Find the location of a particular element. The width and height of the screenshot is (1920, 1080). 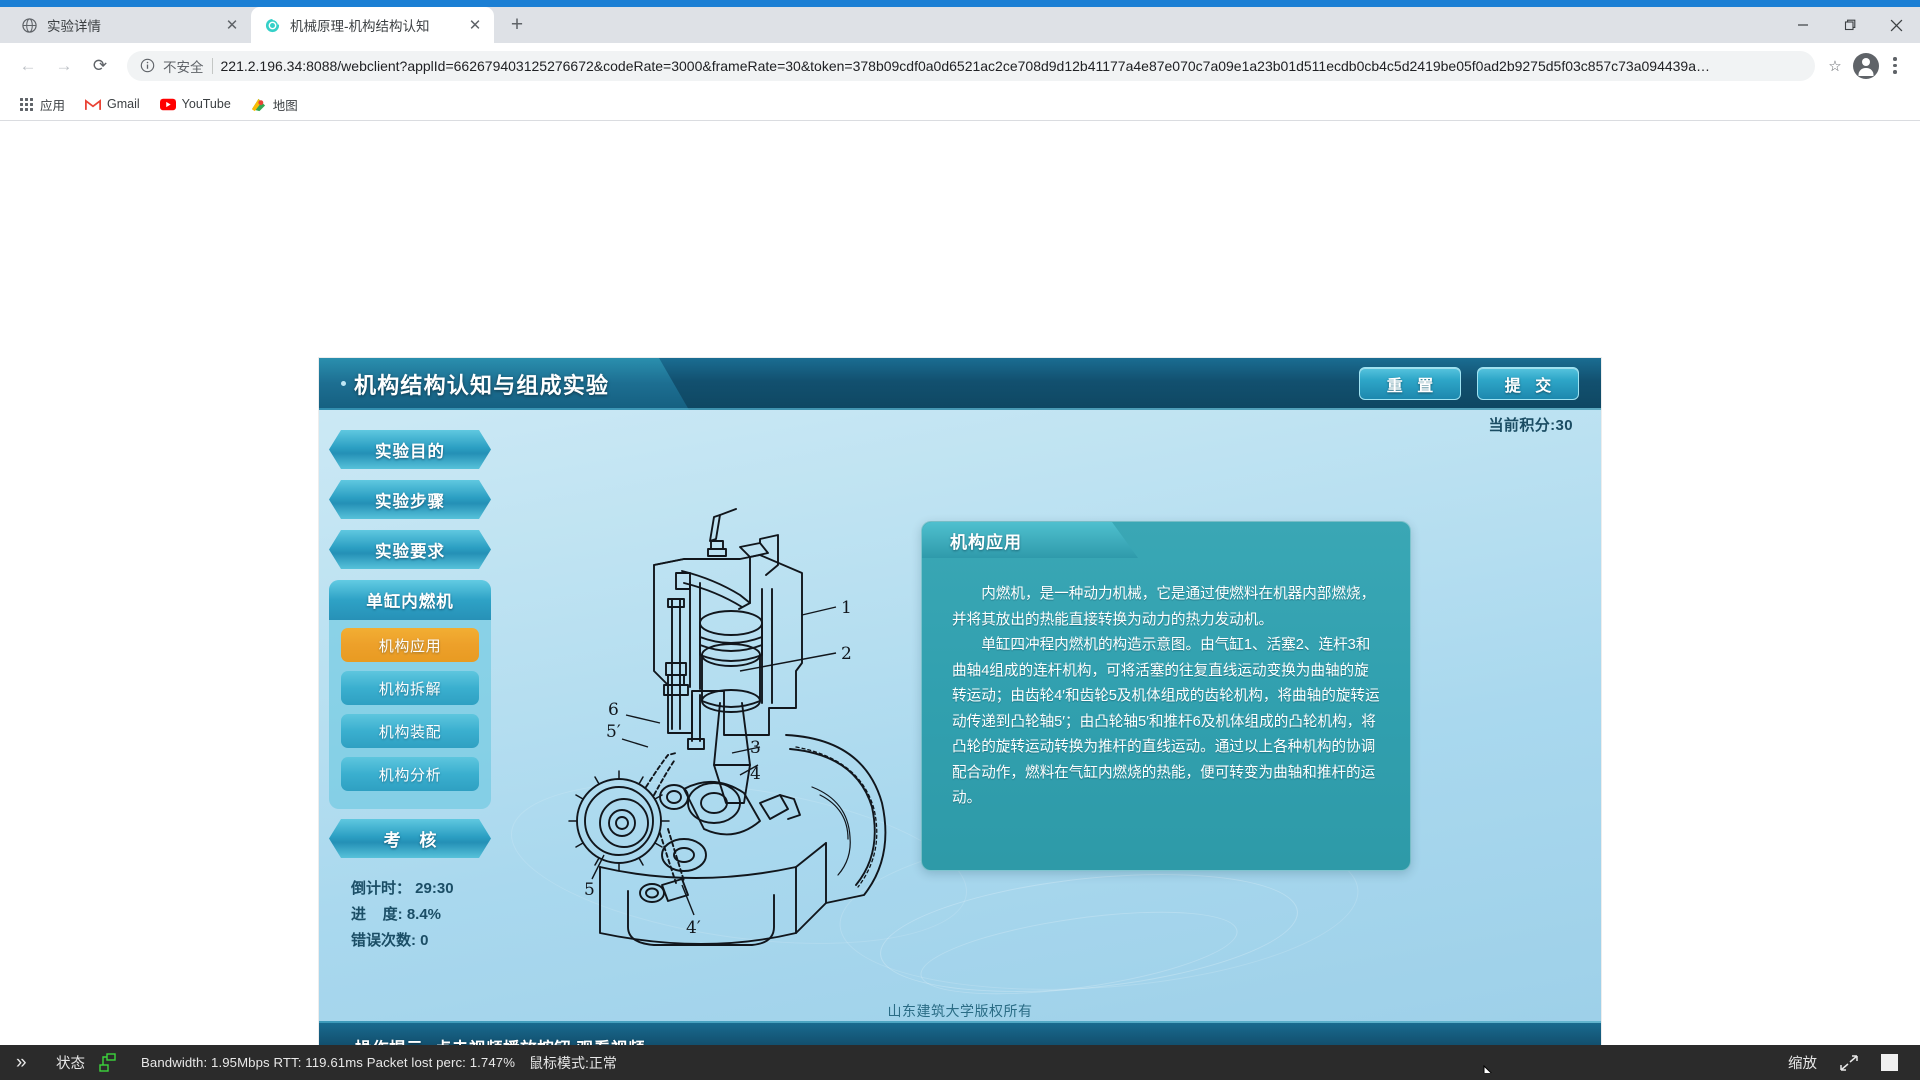

callout-4p: 4′ is located at coordinates (693, 928).